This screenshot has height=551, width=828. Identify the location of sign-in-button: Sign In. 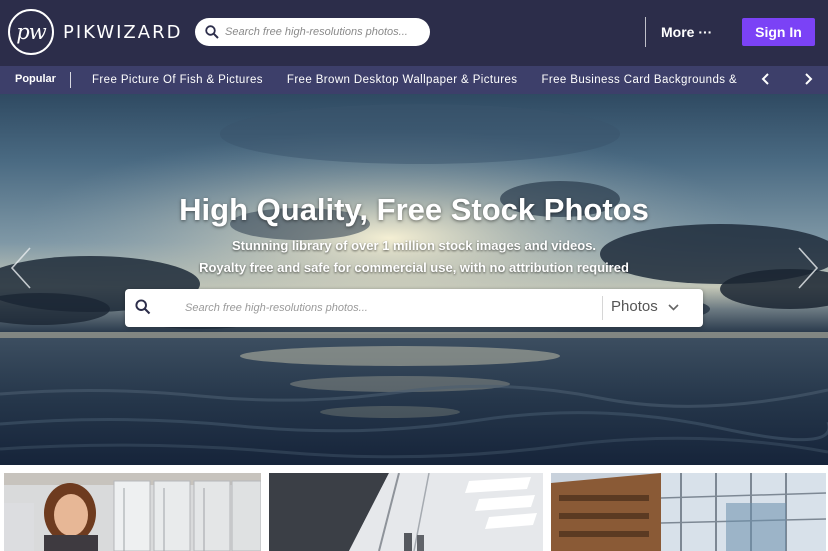
(778, 32).